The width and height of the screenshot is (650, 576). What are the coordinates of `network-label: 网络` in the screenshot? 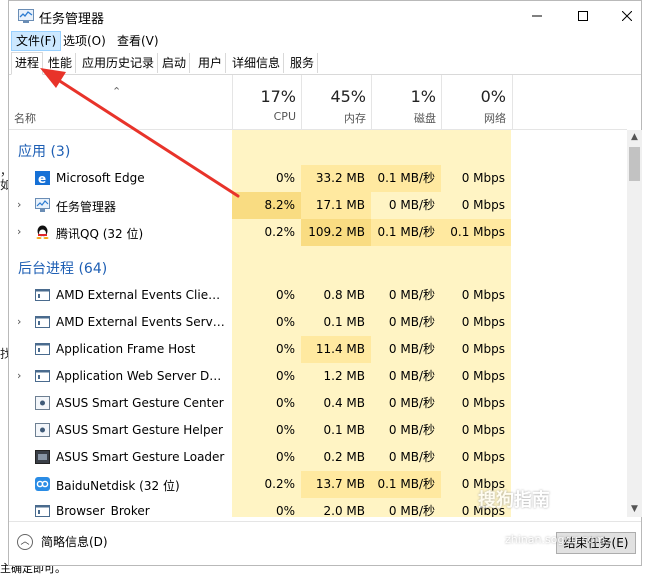 It's located at (495, 118).